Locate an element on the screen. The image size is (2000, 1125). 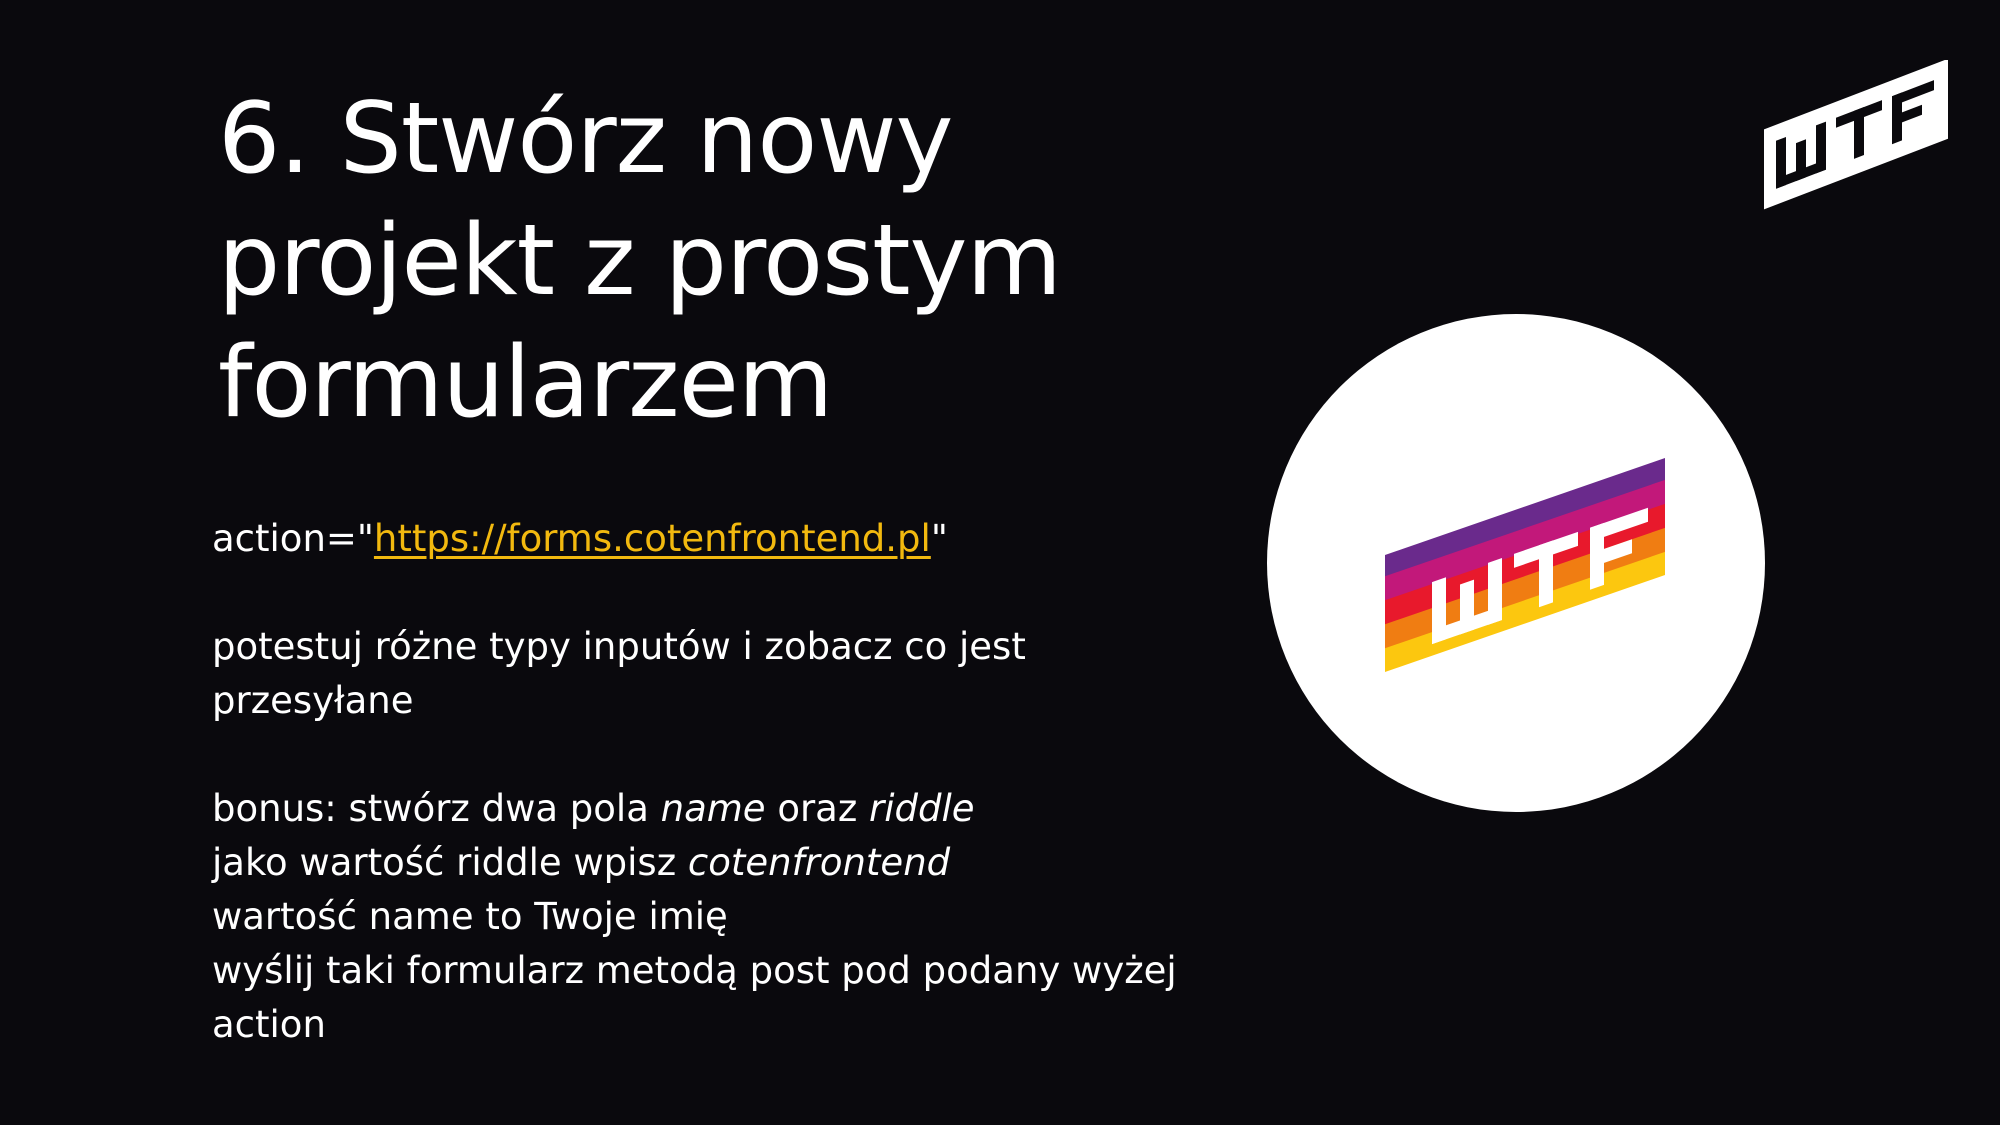
bonus-text: bonus: stwórz dwa pola is located at coordinates (436, 808).